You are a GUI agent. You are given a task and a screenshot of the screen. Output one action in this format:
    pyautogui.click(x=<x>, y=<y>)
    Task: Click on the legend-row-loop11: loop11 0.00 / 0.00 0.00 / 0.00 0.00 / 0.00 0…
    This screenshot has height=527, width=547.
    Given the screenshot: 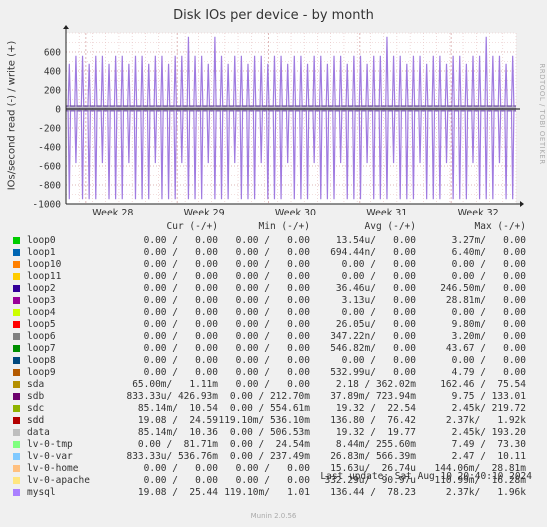 What is the action you would take?
    pyautogui.click(x=273, y=277)
    